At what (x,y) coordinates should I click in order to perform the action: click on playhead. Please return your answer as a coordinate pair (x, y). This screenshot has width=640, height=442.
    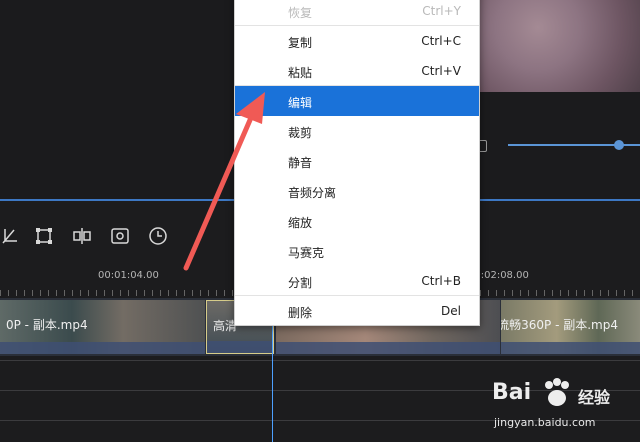
    Looking at the image, I should click on (272, 382).